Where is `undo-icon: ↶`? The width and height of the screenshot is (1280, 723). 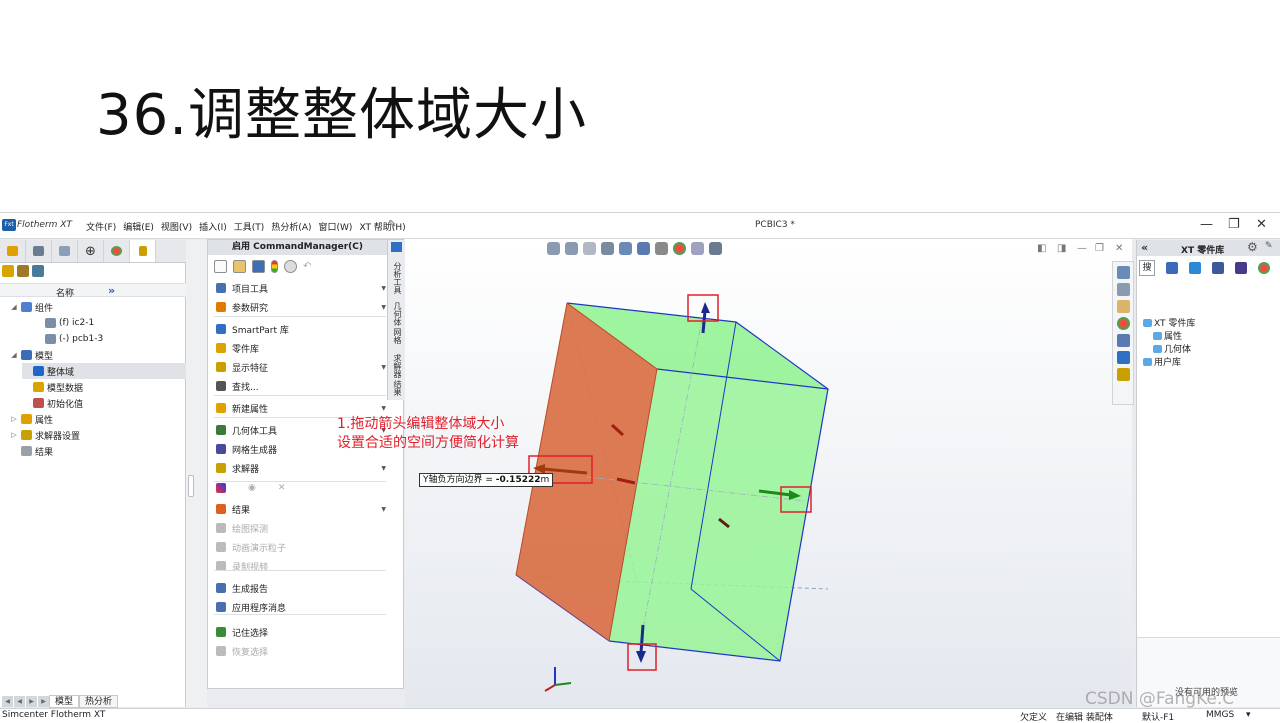
undo-icon: ↶ is located at coordinates (307, 266).